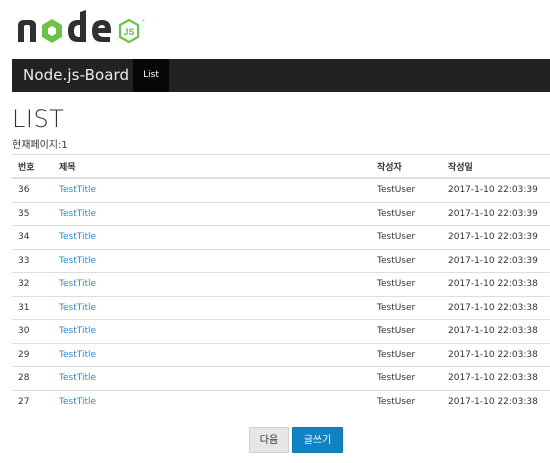 This screenshot has width=550, height=463. What do you see at coordinates (35, 307) in the screenshot?
I see `post-number: 31` at bounding box center [35, 307].